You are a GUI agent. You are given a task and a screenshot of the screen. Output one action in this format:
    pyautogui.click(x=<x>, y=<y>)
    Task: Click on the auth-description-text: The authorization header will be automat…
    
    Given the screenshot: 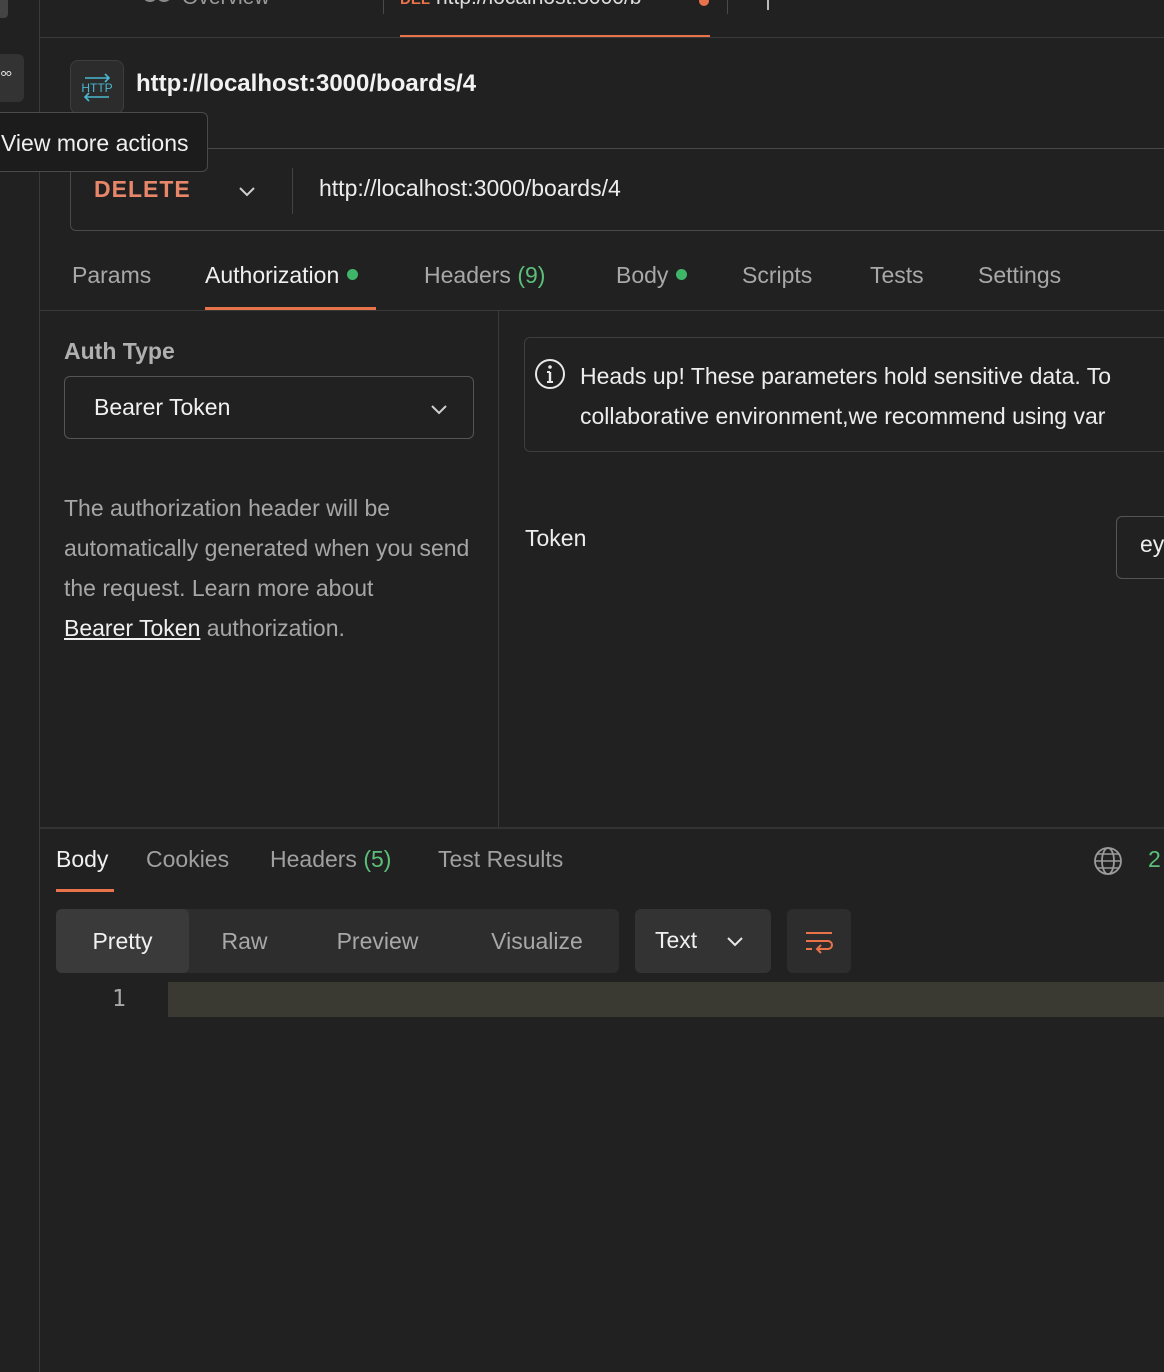 What is the action you would take?
    pyautogui.click(x=267, y=548)
    